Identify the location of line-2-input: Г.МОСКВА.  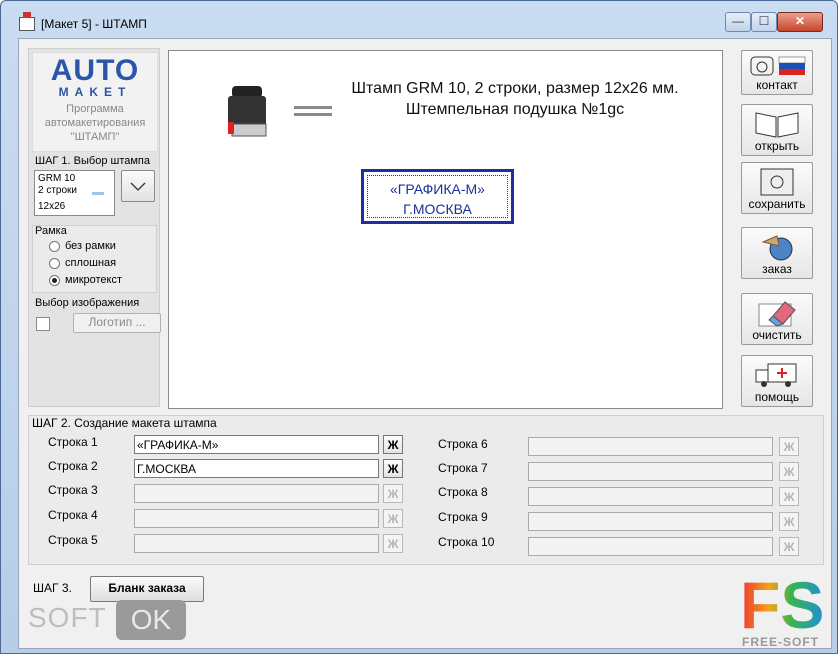
(256, 468).